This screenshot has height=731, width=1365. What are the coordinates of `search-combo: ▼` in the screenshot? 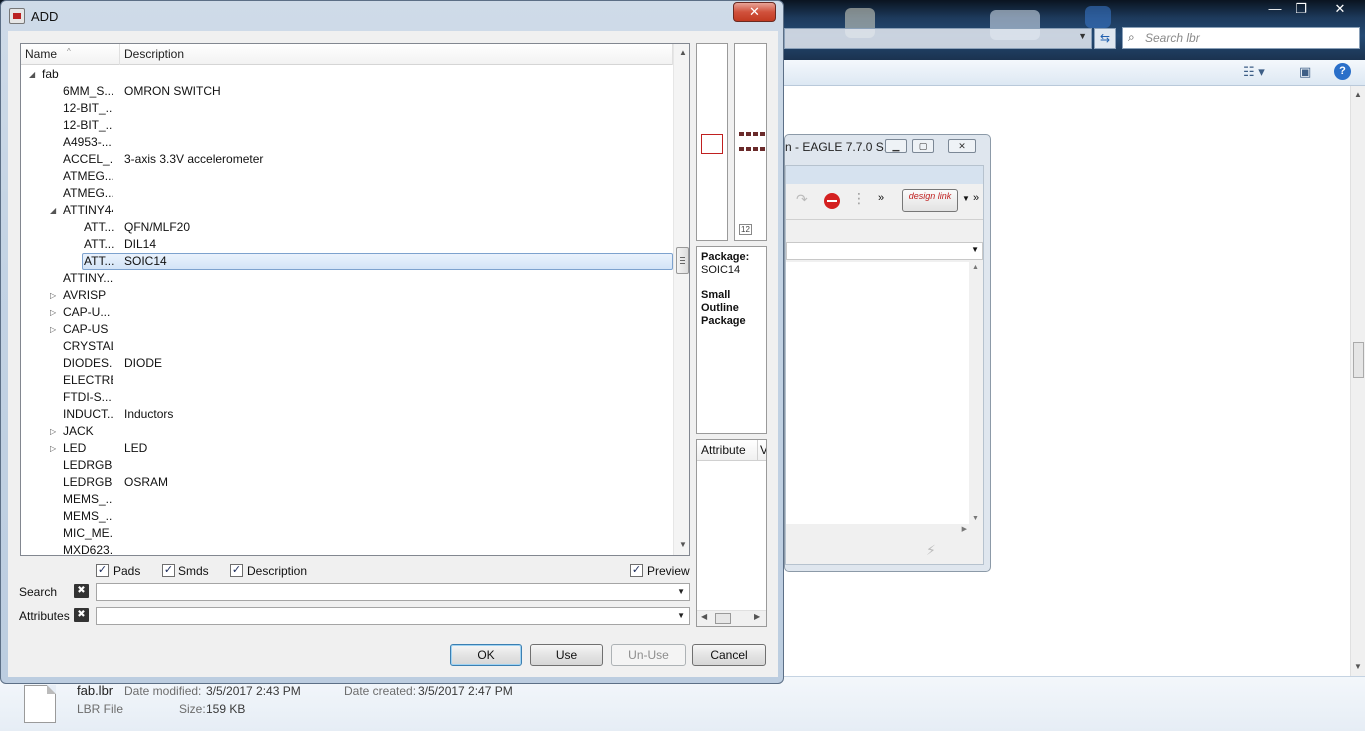 It's located at (393, 592).